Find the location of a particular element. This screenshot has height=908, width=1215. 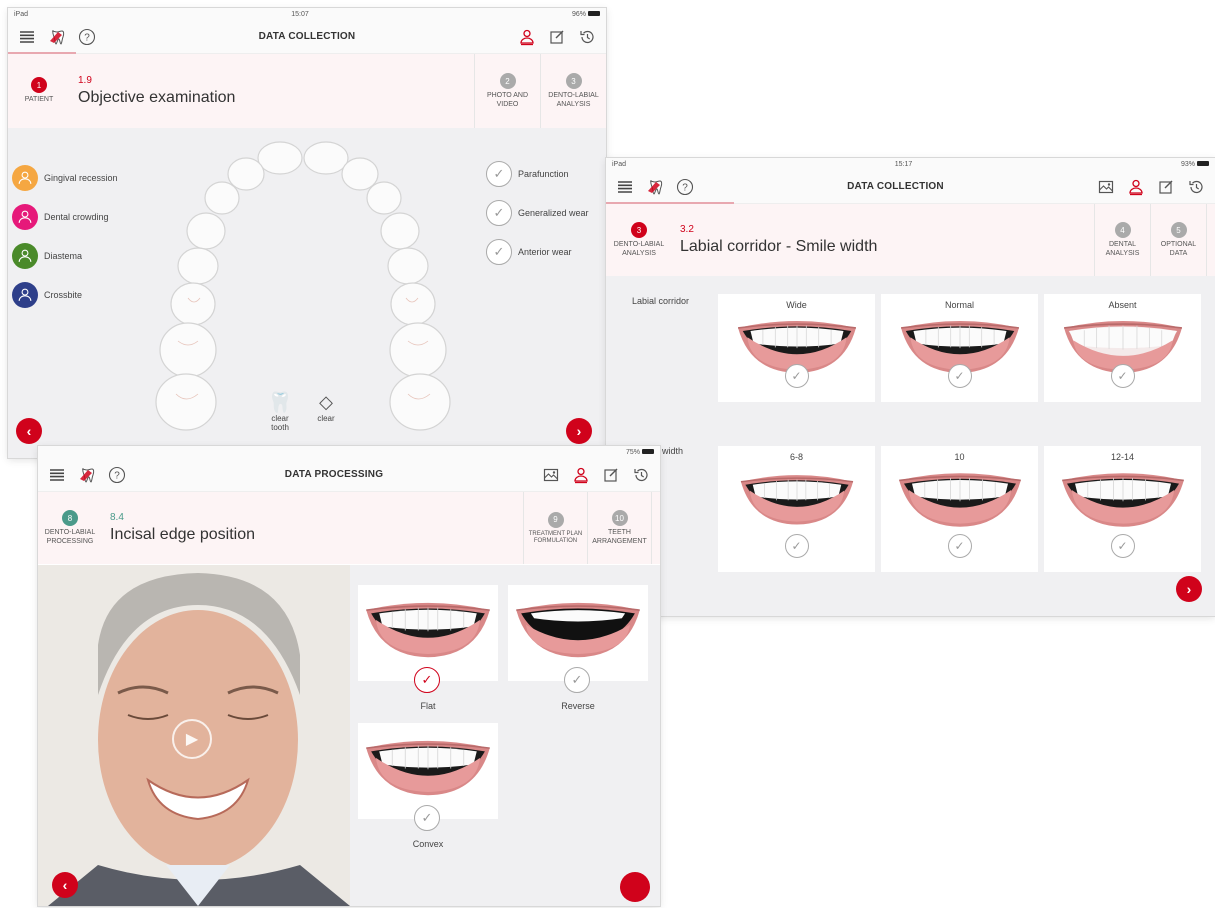

labial-corridor-options: Wide ✓ Normal ✓ Absent ✓ is located at coordinates (959, 348).